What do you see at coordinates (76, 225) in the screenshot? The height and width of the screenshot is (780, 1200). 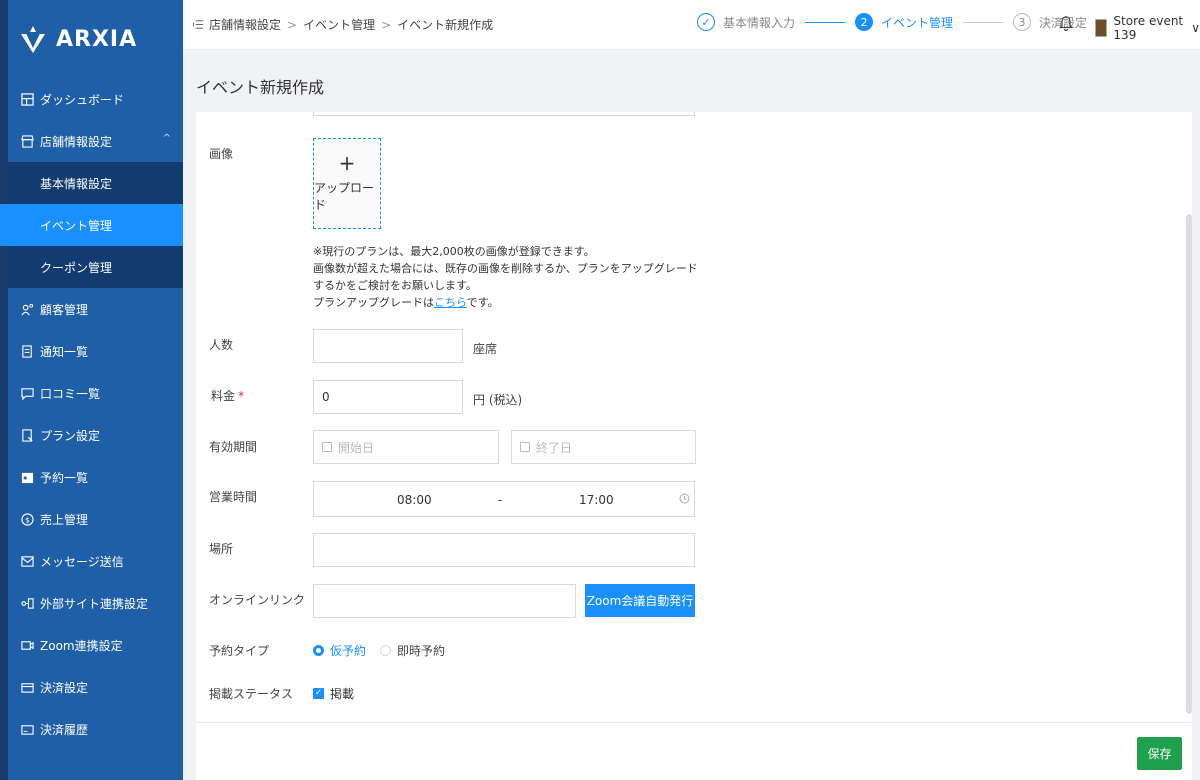 I see `sidebar-item-label: イベント管理` at bounding box center [76, 225].